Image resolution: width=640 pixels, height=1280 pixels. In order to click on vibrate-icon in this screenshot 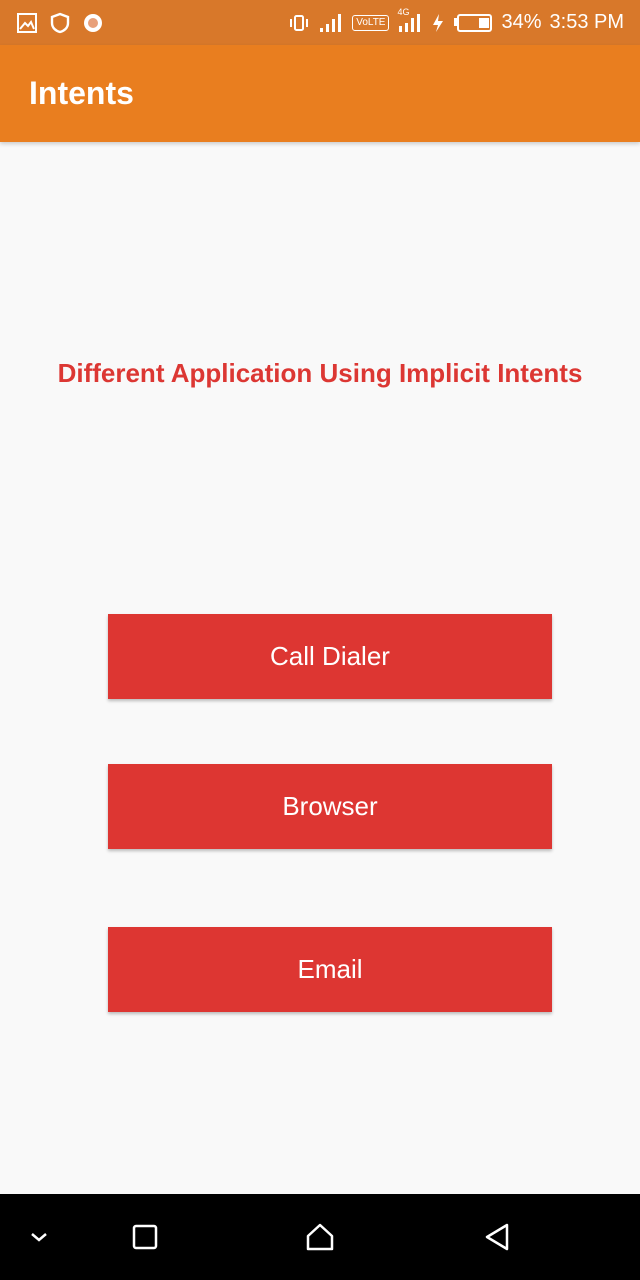, I will do `click(299, 23)`.